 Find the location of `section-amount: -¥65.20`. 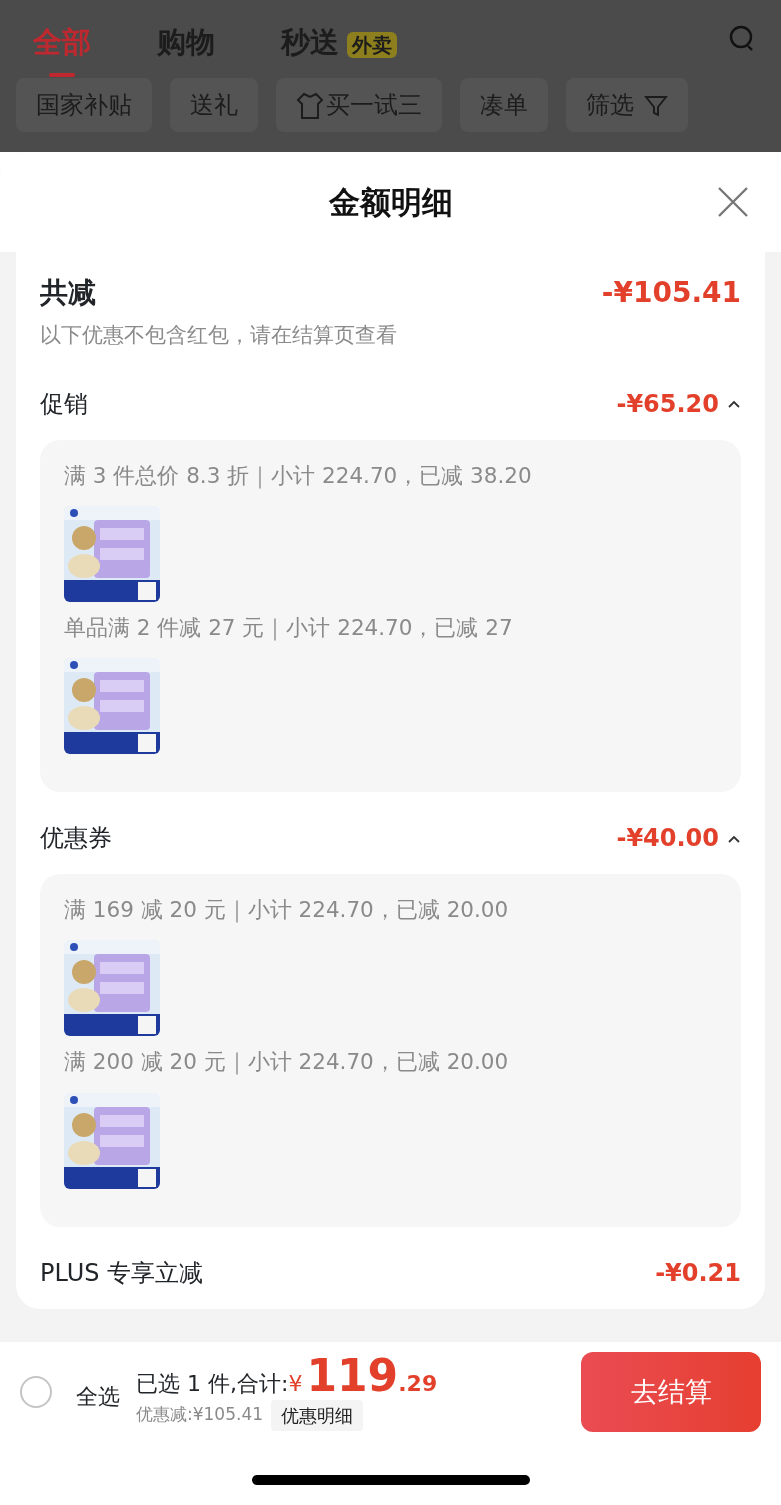

section-amount: -¥65.20 is located at coordinates (667, 404).